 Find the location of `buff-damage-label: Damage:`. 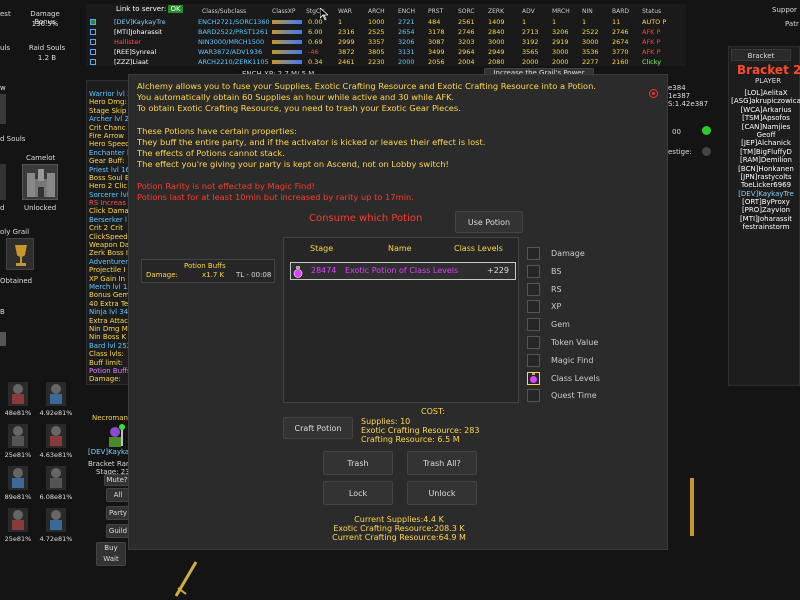

buff-damage-label: Damage: is located at coordinates (162, 275).